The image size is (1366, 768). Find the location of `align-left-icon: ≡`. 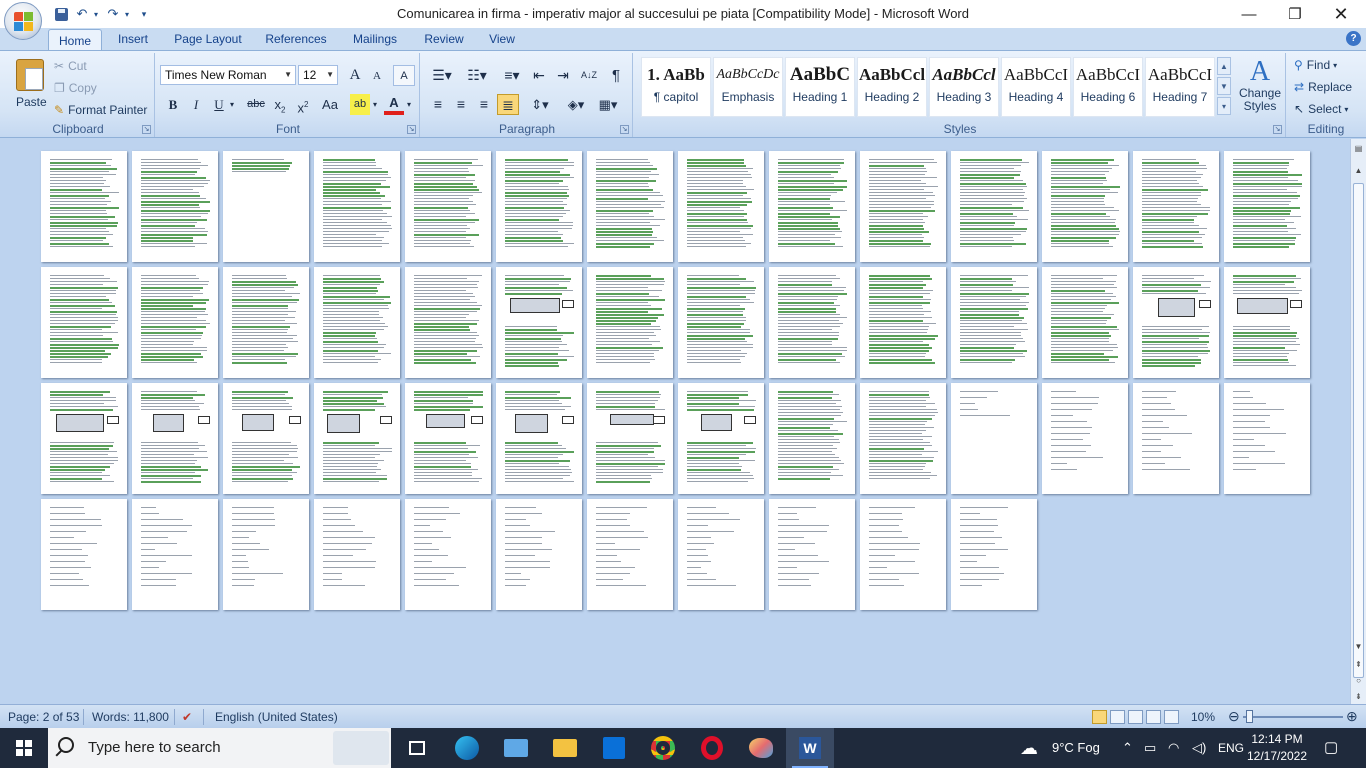

align-left-icon: ≡ is located at coordinates (438, 104).